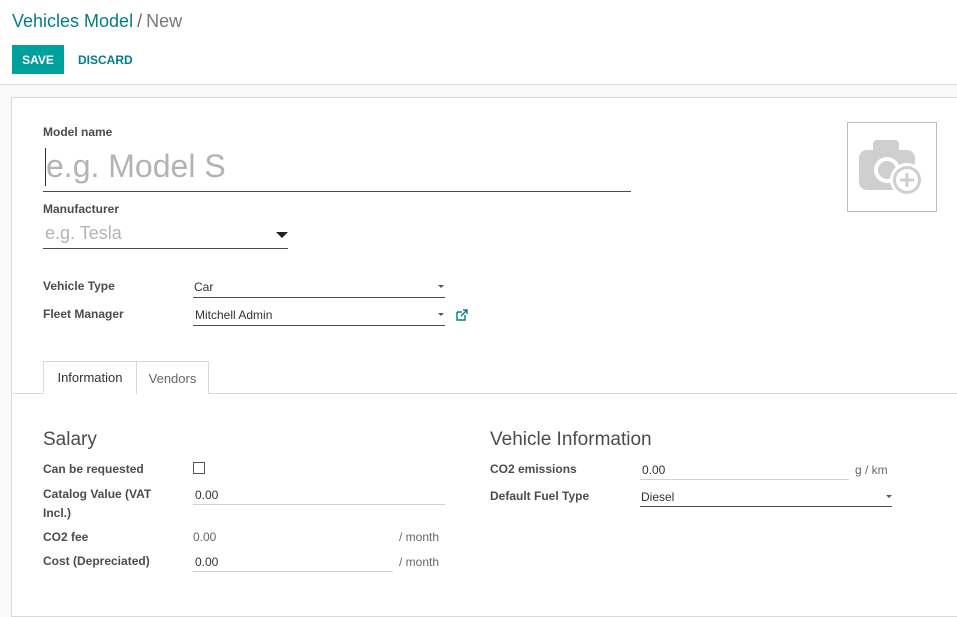 This screenshot has width=957, height=617. I want to click on manufacturer-input: e.g. Tesla, so click(83, 233).